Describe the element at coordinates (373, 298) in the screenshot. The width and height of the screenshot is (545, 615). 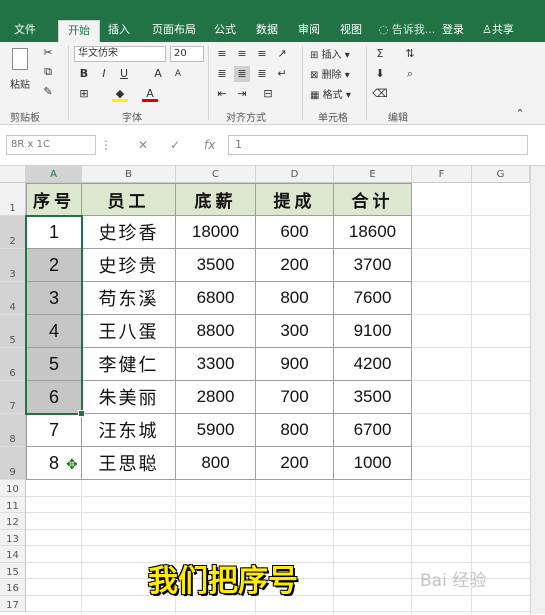
I see `data-cell: 7600` at that location.